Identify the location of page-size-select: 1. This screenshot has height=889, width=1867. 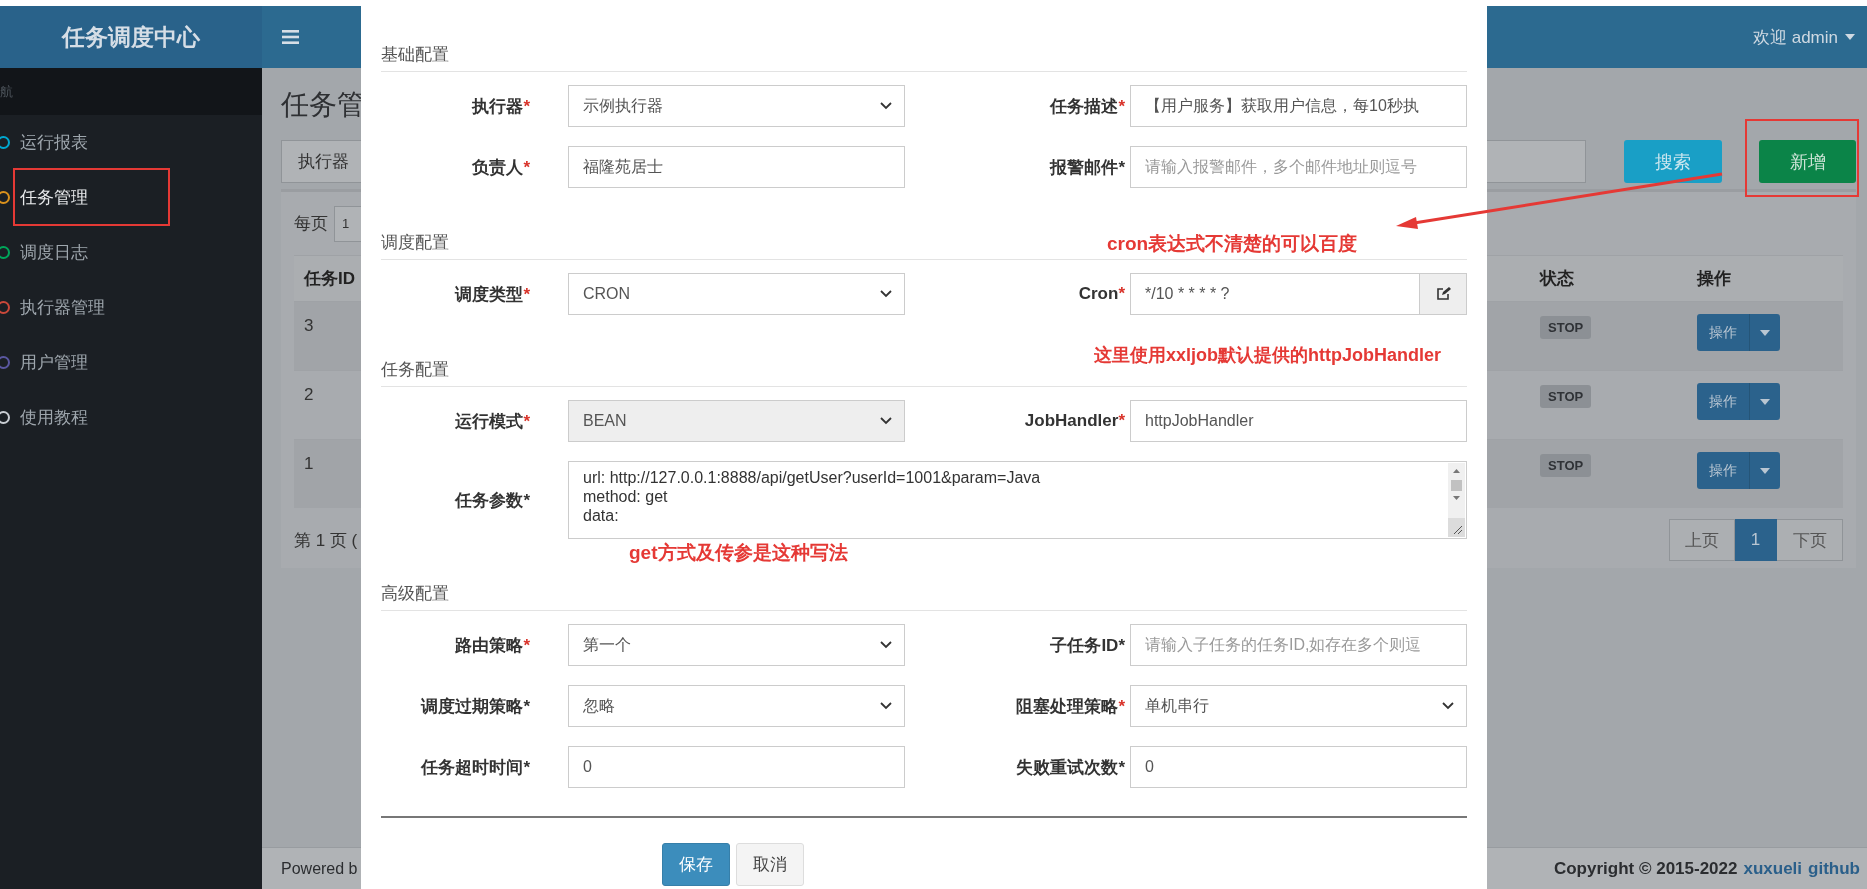
(348, 223).